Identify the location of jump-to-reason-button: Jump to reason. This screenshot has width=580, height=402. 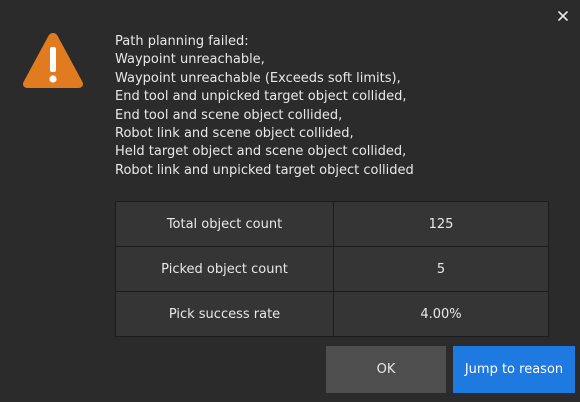
(514, 369).